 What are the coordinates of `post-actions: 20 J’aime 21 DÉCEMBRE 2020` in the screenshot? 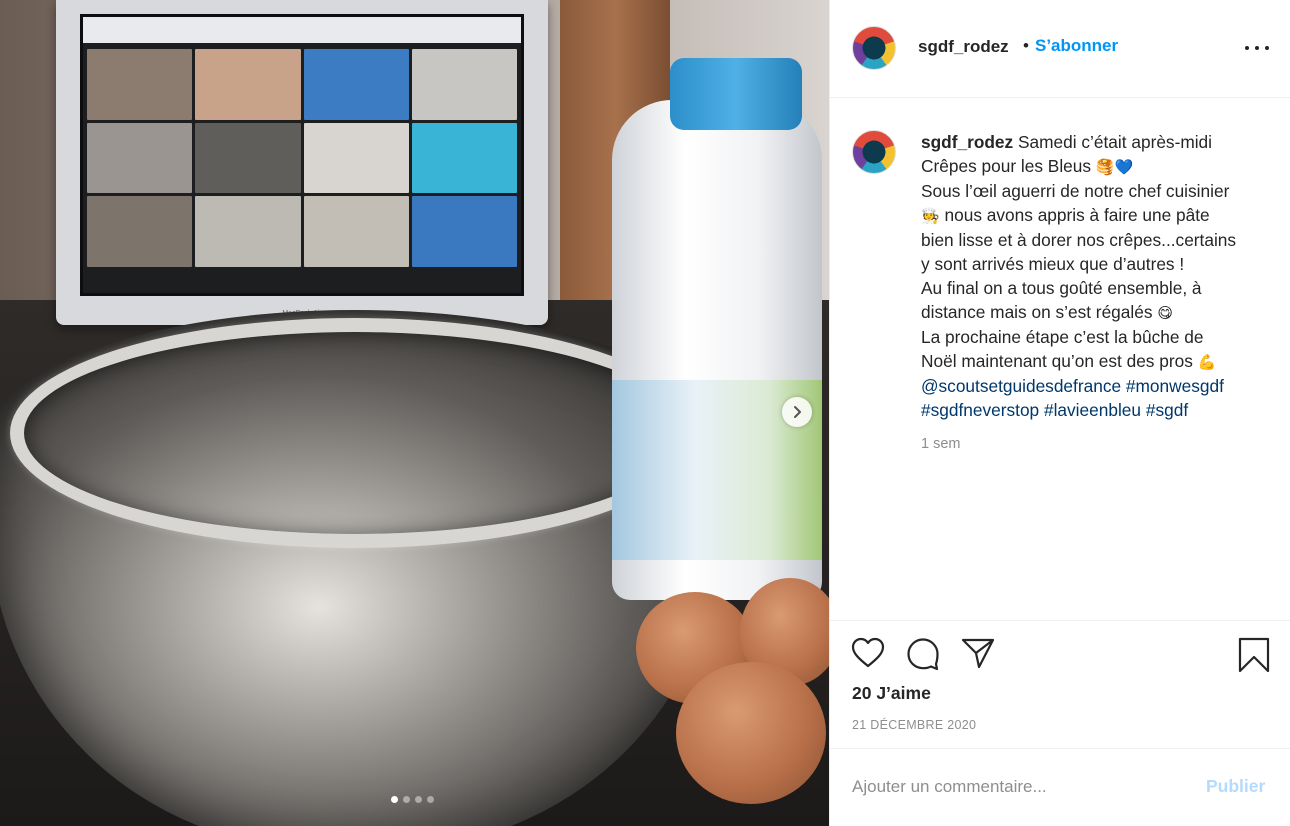 It's located at (1060, 684).